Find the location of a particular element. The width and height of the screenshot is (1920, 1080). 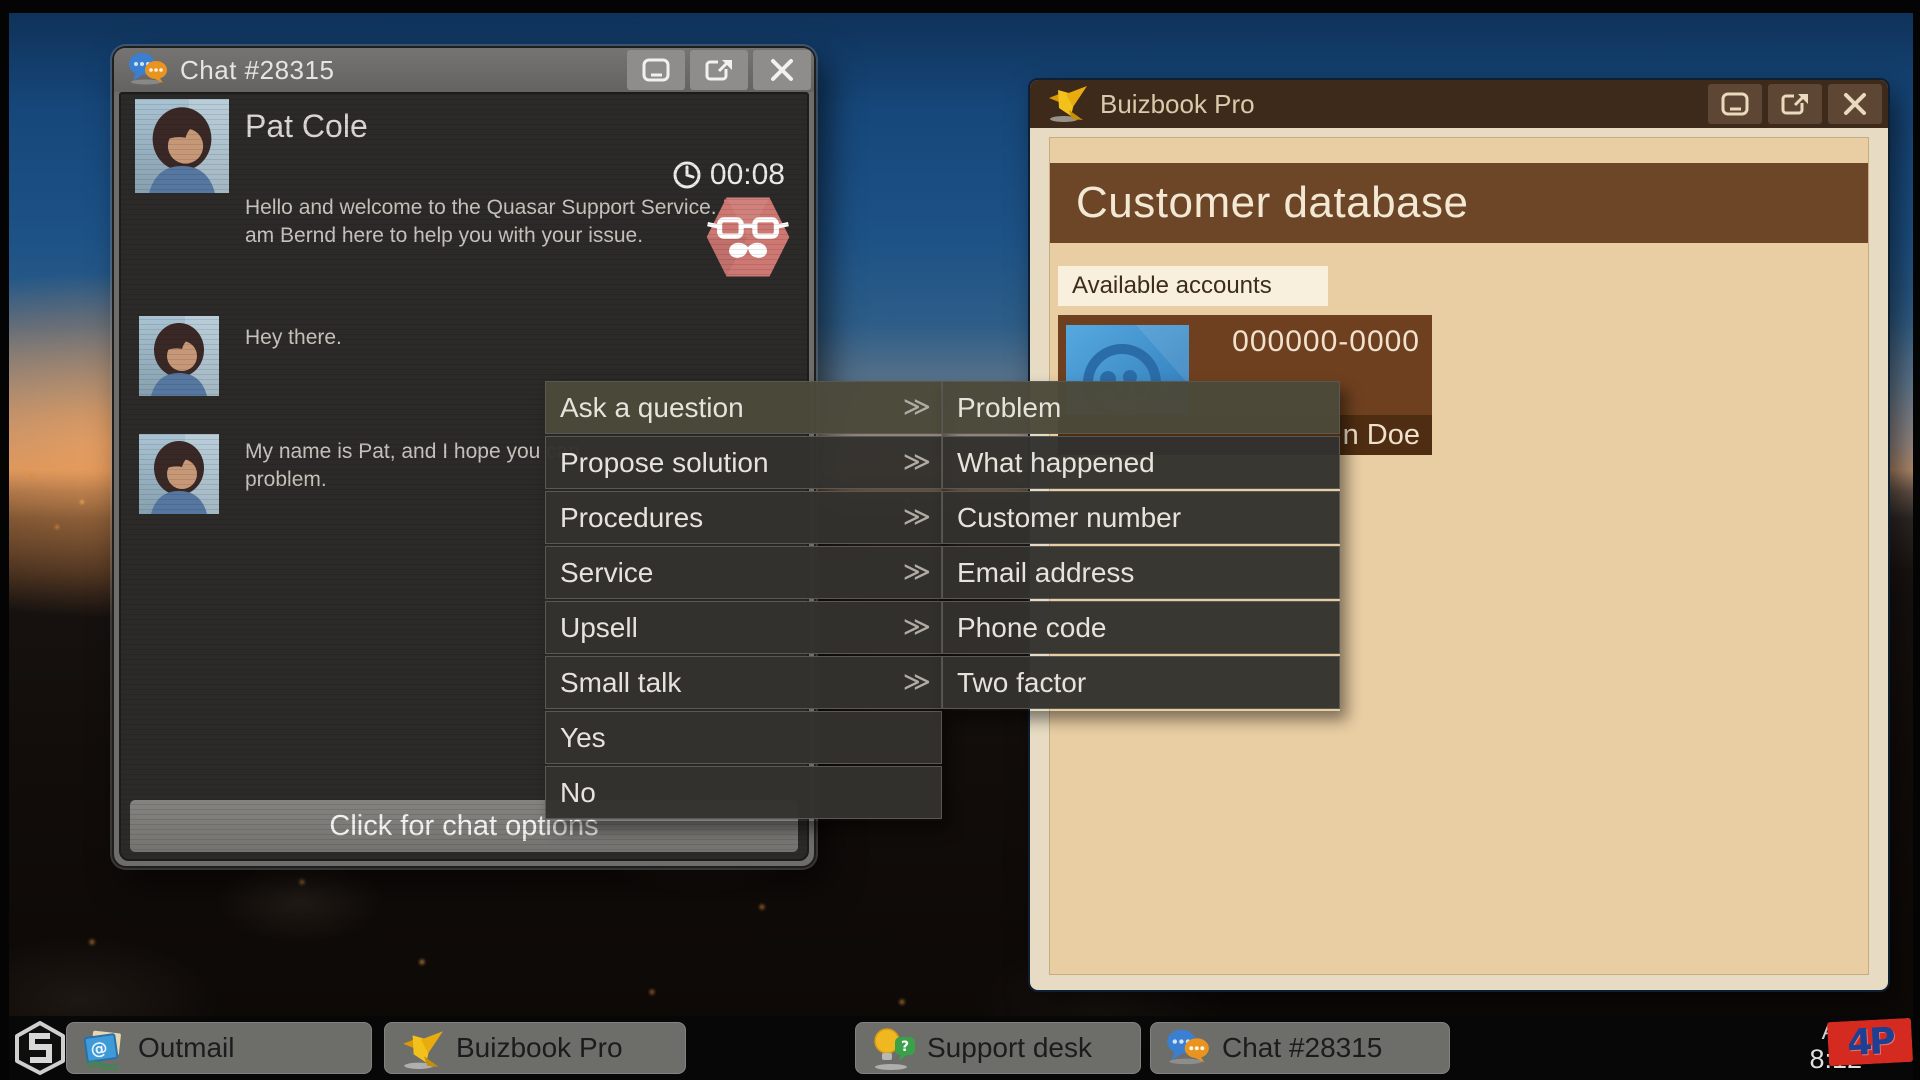

town-lights-decor is located at coordinates (2, 2).